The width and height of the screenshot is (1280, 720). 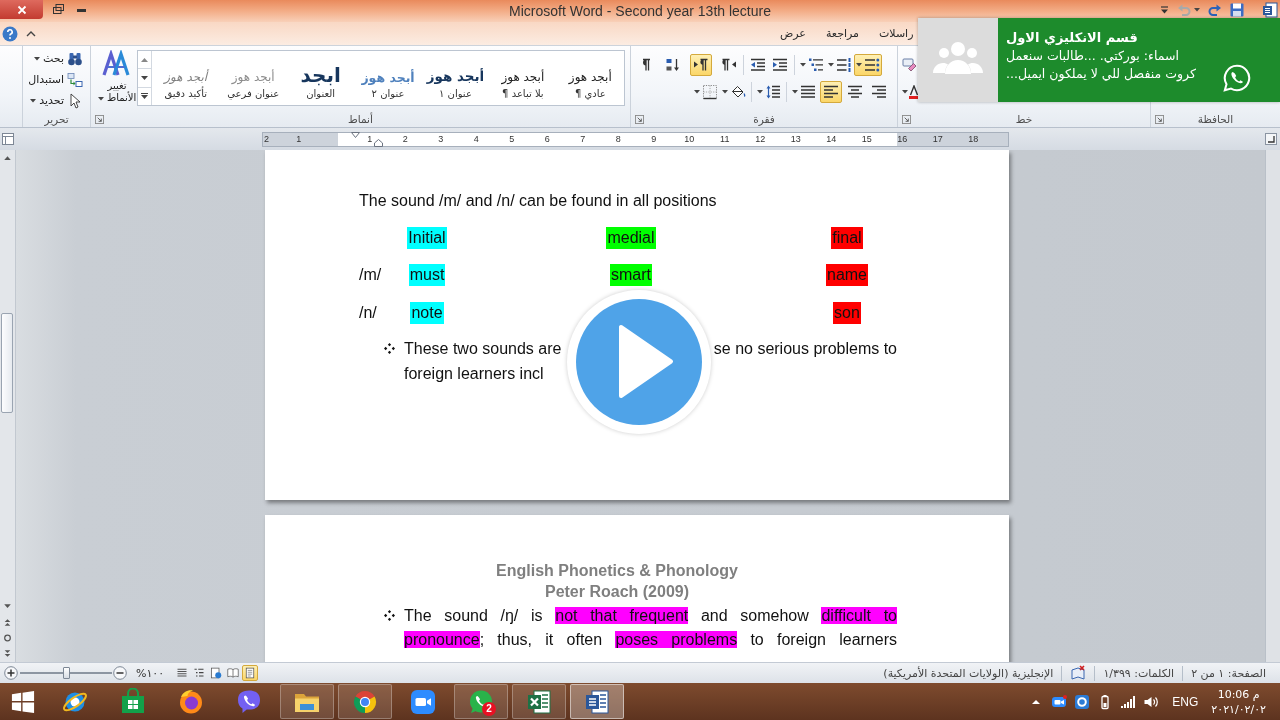 I want to click on find-button: بحث, so click(x=58, y=58).